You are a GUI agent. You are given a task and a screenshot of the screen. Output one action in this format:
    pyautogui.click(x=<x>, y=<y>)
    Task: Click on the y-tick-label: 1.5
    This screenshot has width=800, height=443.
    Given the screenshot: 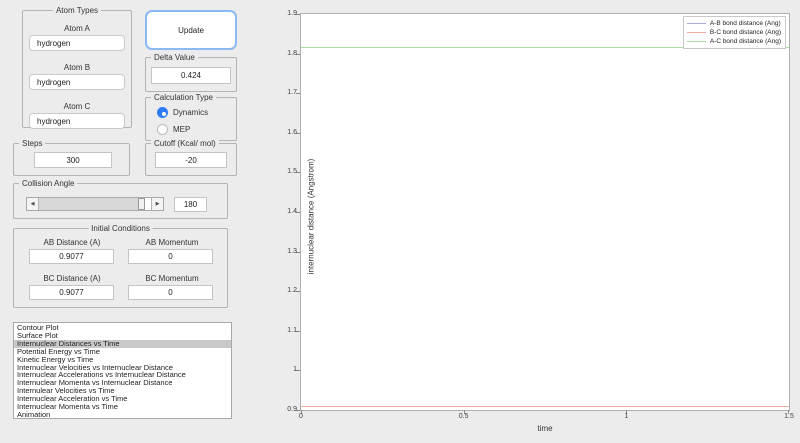 What is the action you would take?
    pyautogui.click(x=292, y=172)
    